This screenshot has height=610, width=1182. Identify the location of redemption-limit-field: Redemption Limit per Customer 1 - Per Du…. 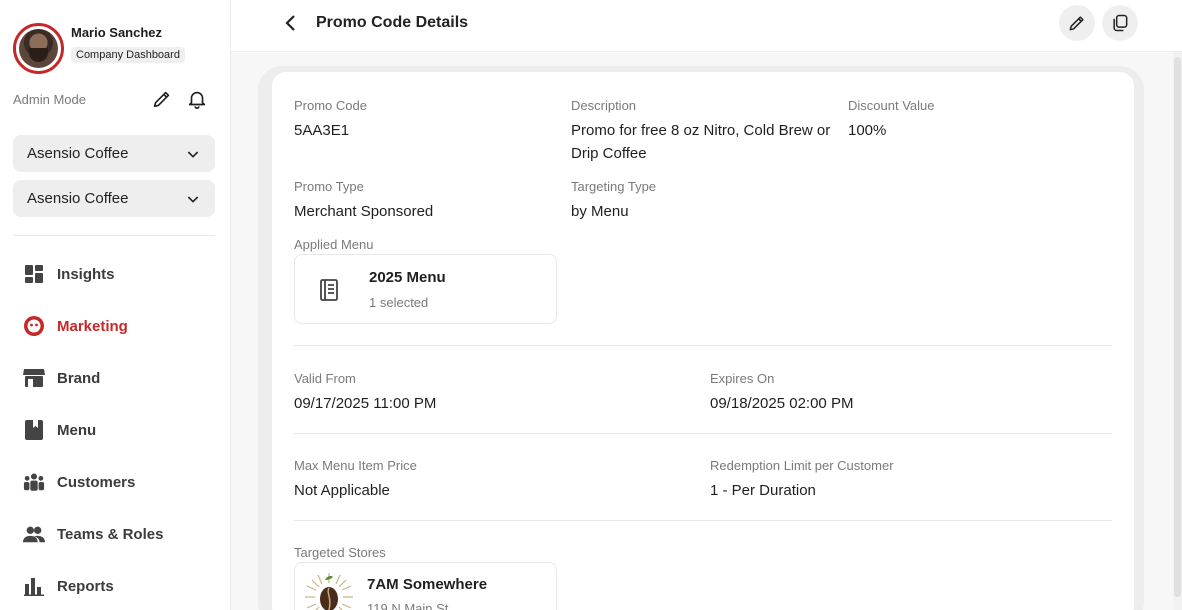
(905, 480).